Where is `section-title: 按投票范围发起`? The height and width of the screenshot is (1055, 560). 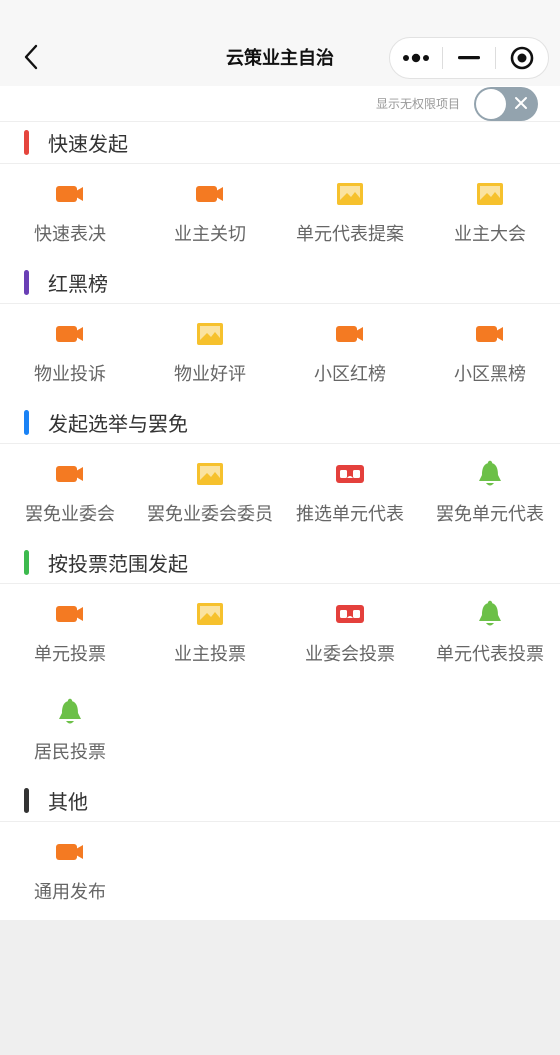
section-title: 按投票范围发起 is located at coordinates (118, 564).